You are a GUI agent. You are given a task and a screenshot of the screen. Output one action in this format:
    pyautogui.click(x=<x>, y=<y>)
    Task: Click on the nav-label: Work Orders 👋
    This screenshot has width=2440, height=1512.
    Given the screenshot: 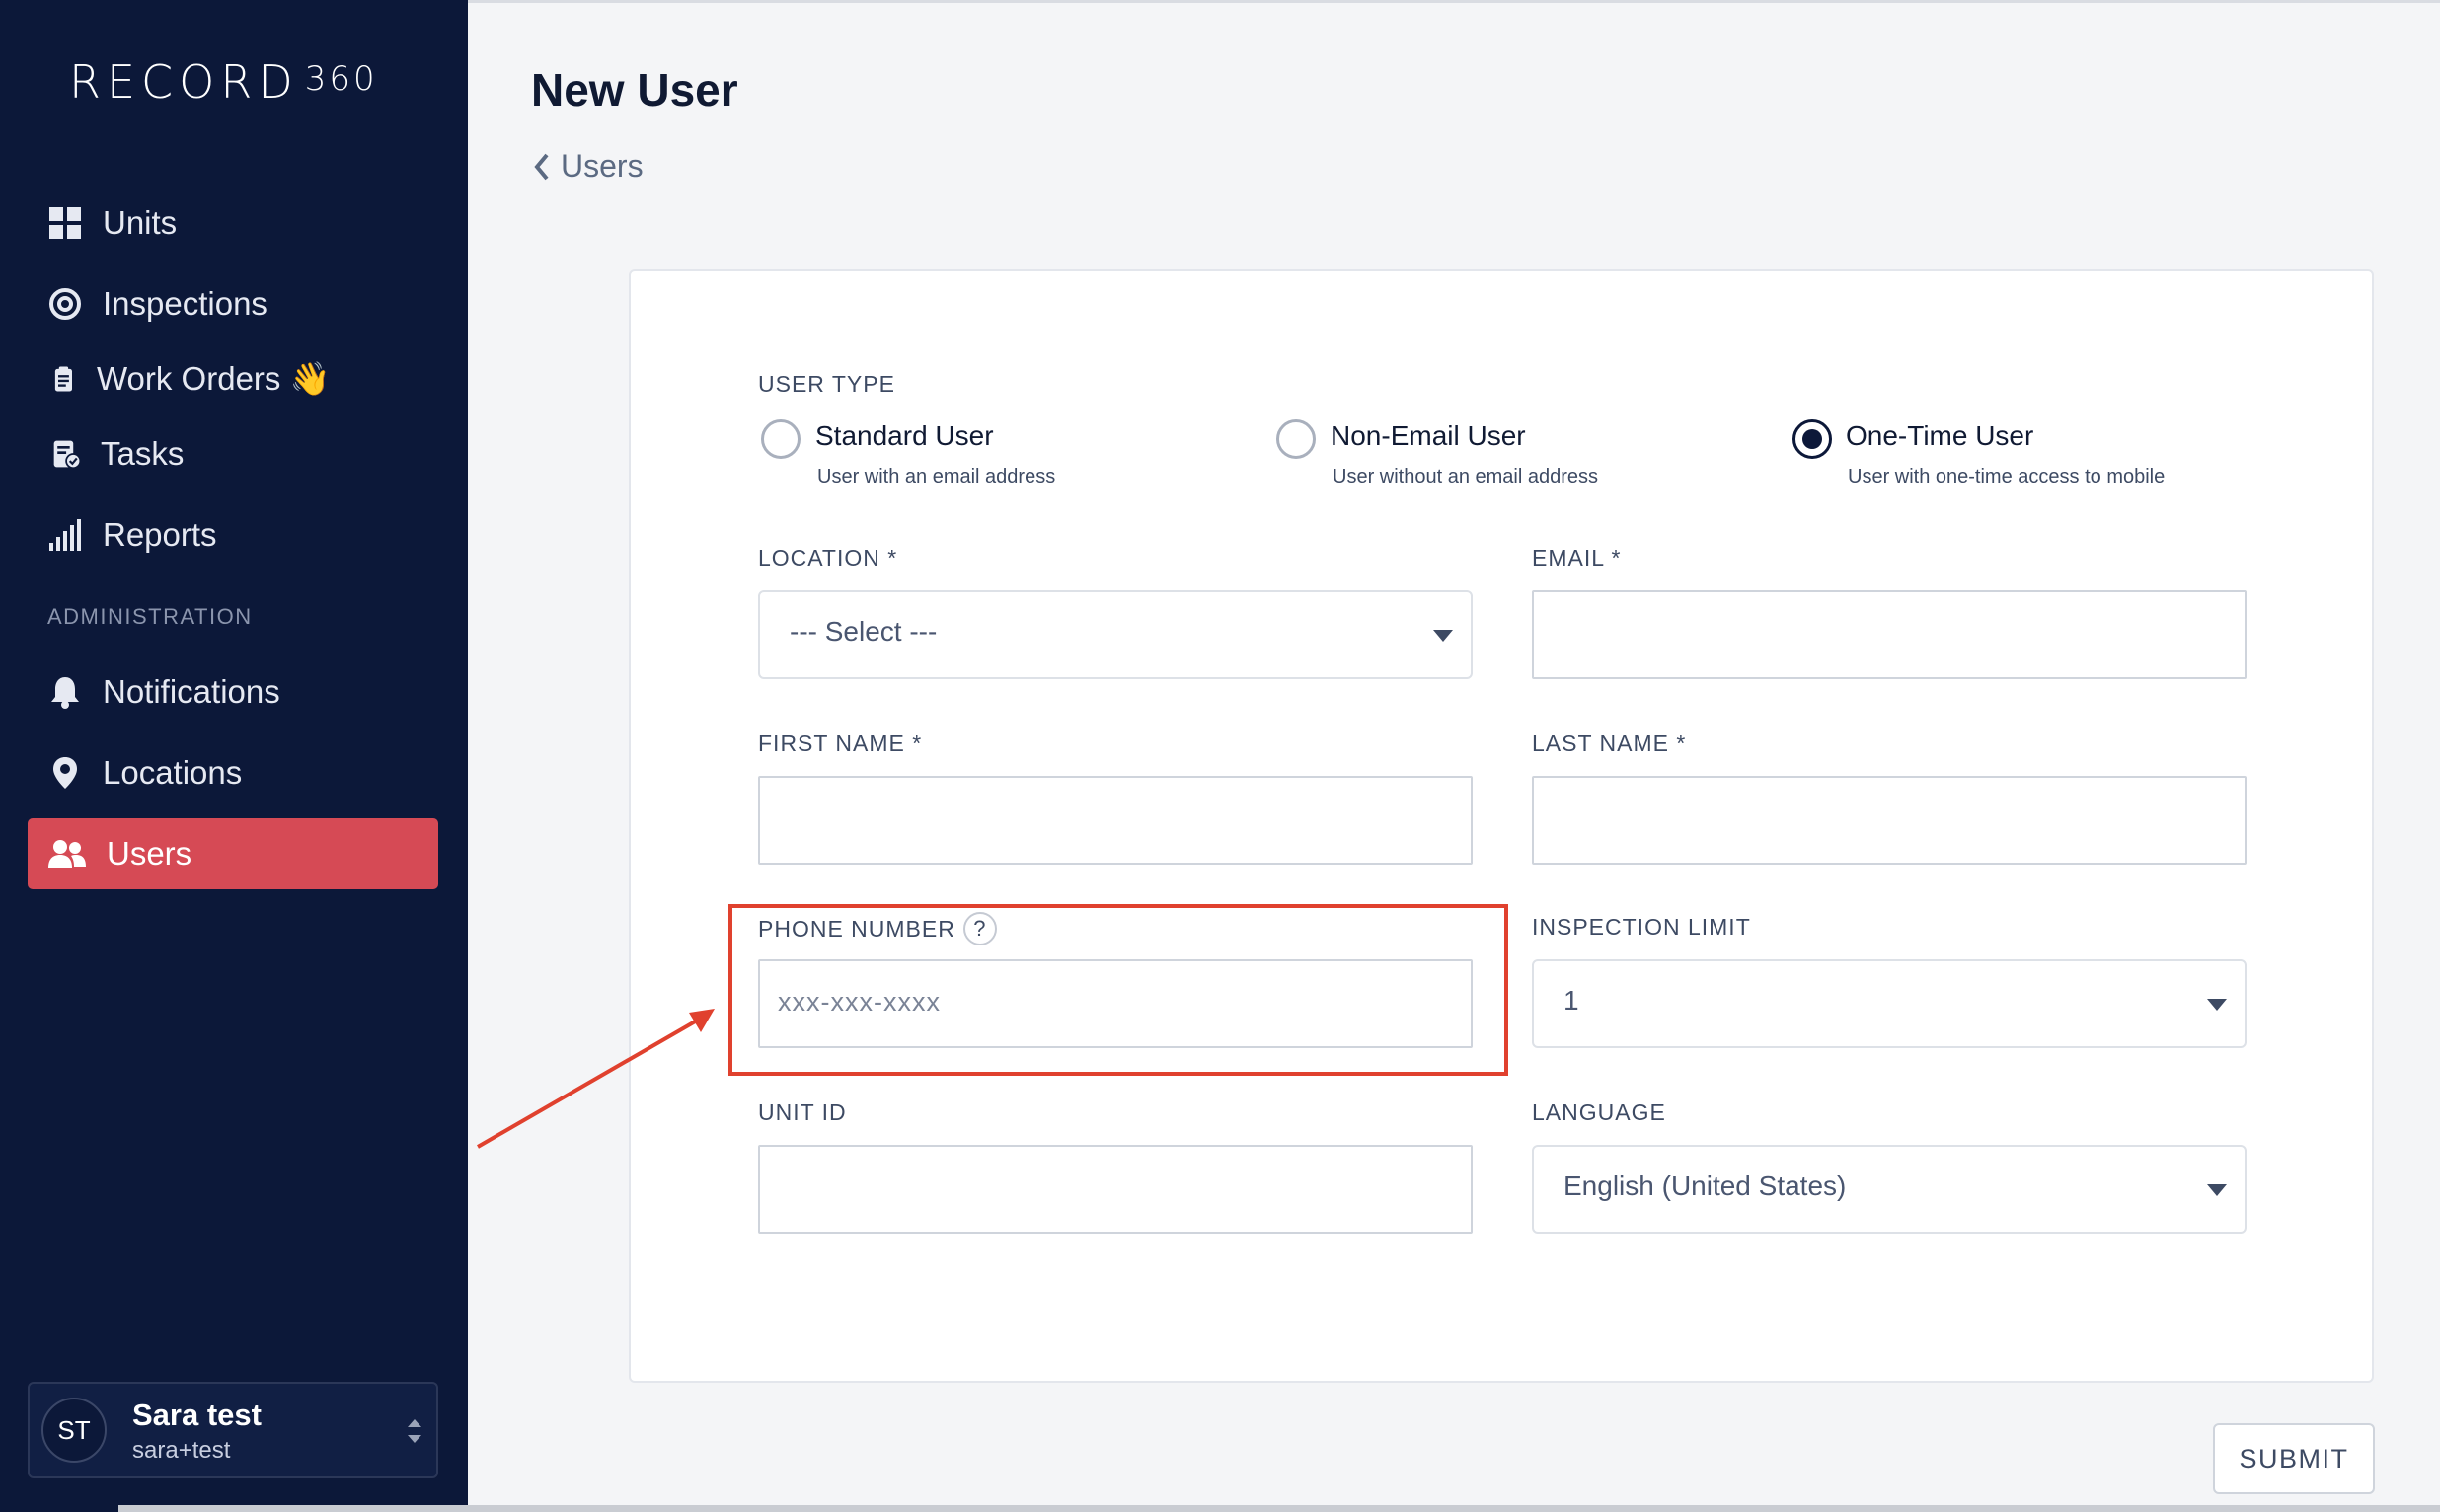 What is the action you would take?
    pyautogui.click(x=214, y=378)
    